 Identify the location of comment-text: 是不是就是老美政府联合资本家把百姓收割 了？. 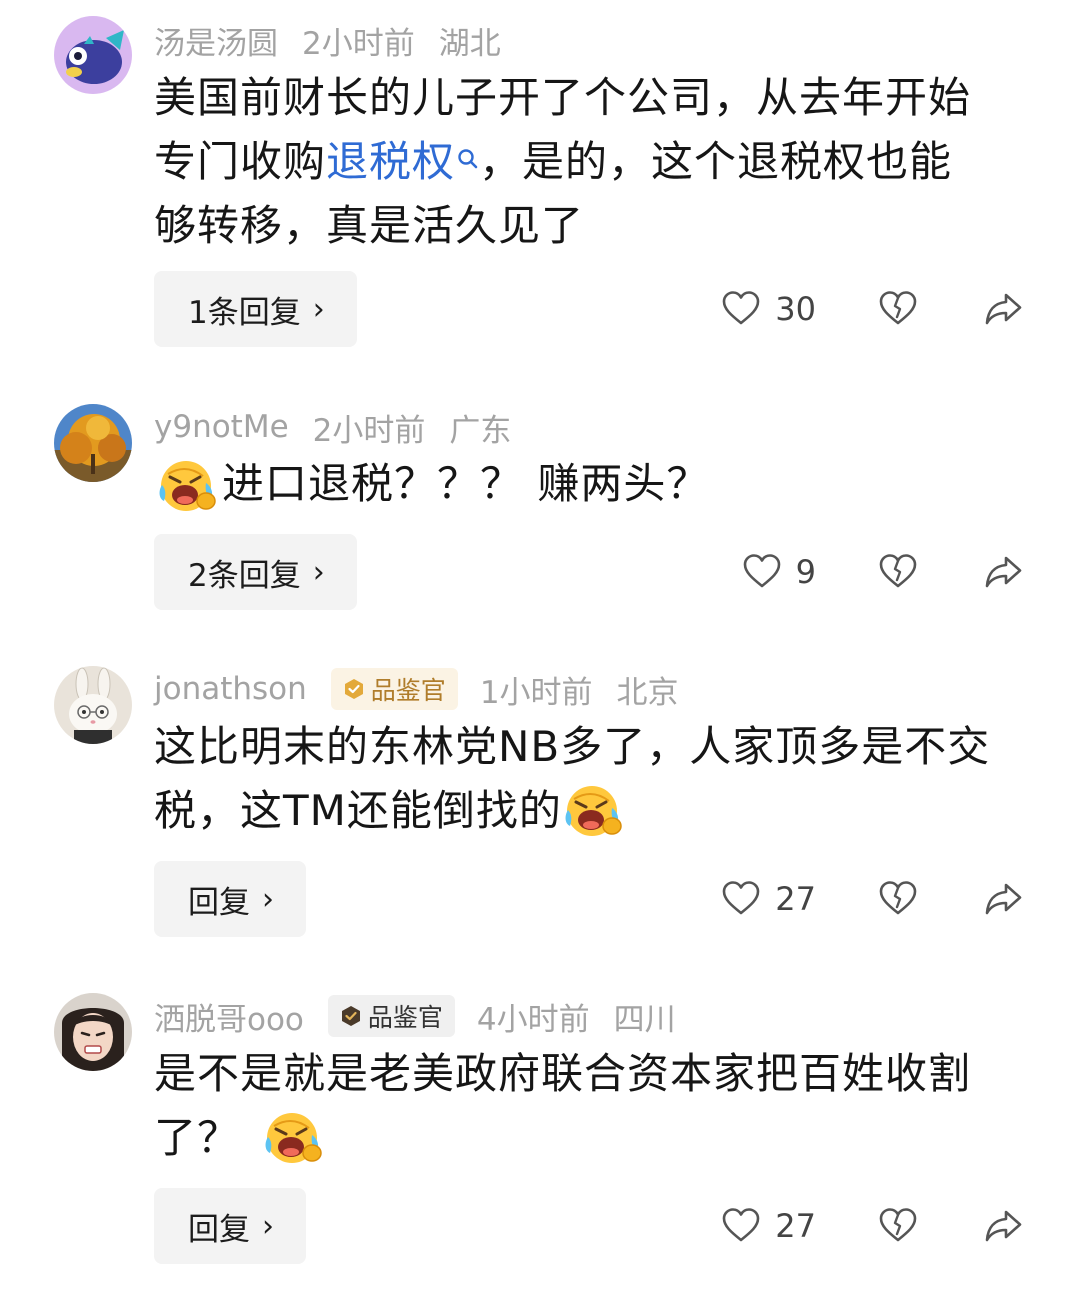
(589, 1106).